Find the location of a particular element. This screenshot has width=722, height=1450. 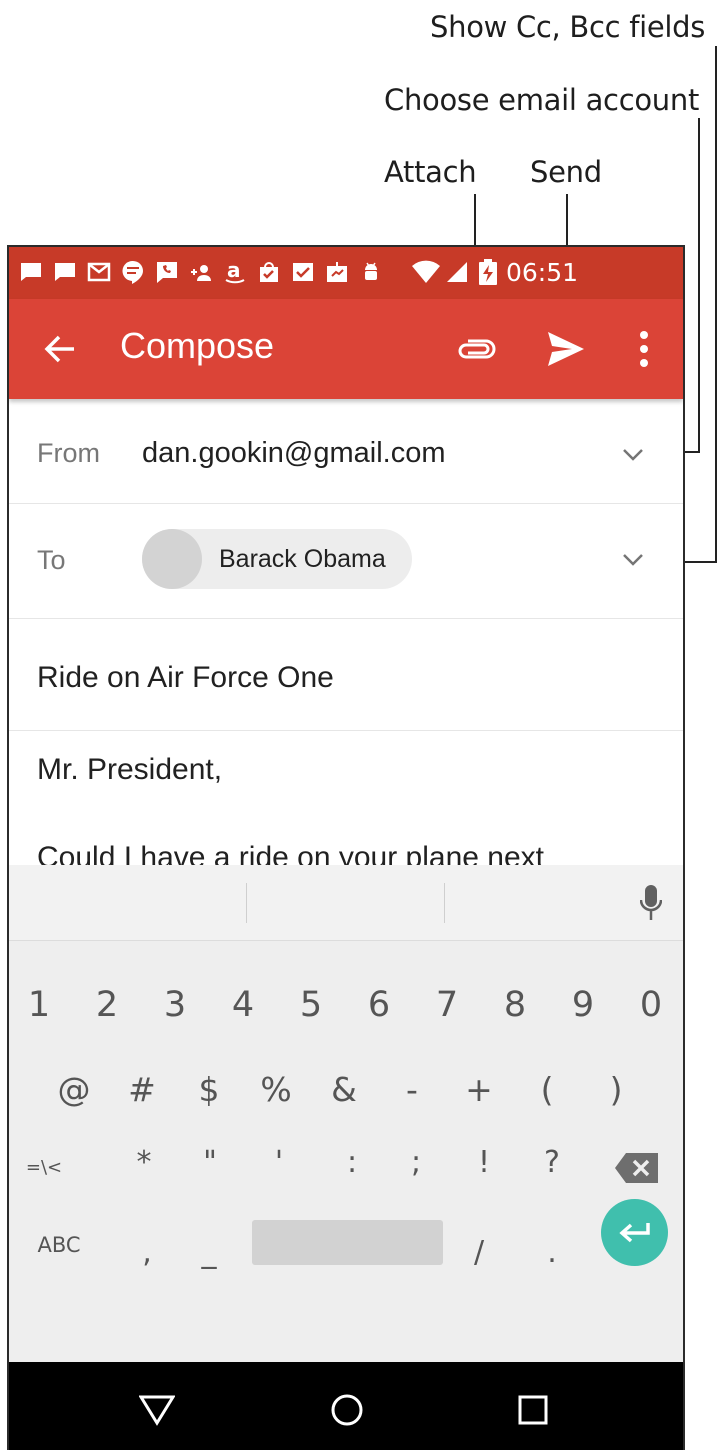

callout-send: Send is located at coordinates (566, 172).